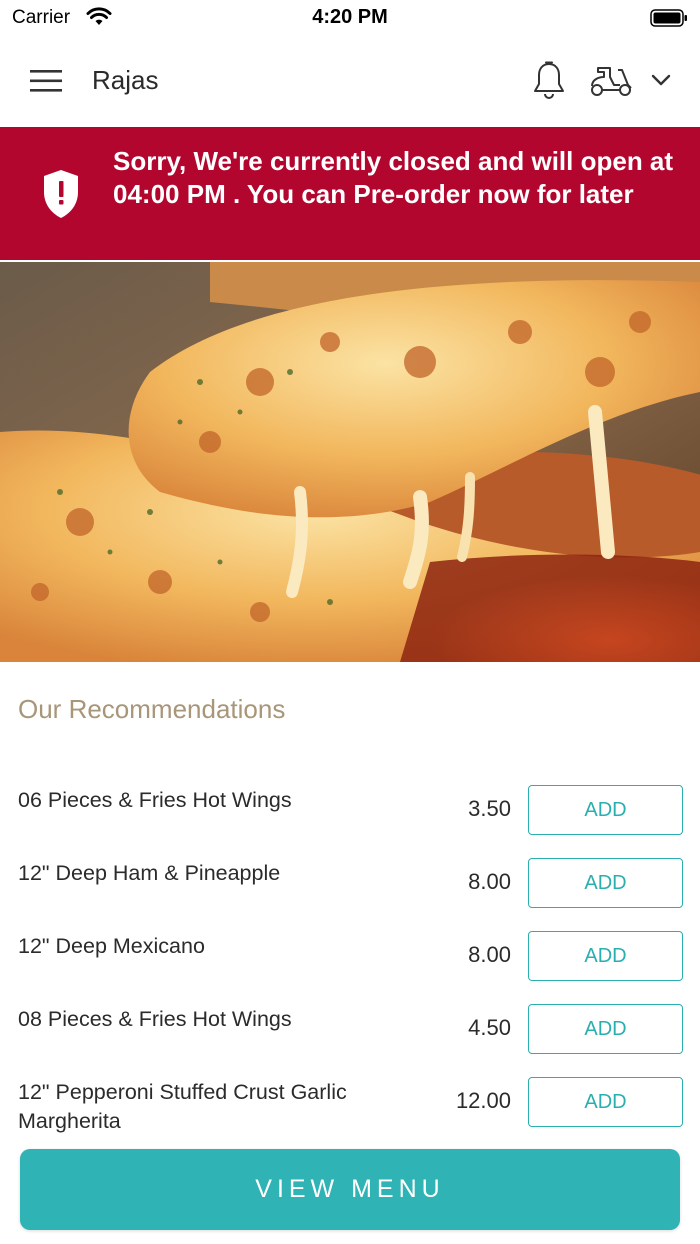 The width and height of the screenshot is (700, 1244). What do you see at coordinates (155, 1019) in the screenshot?
I see `item-name: 08 Pieces & Fries Hot Wings` at bounding box center [155, 1019].